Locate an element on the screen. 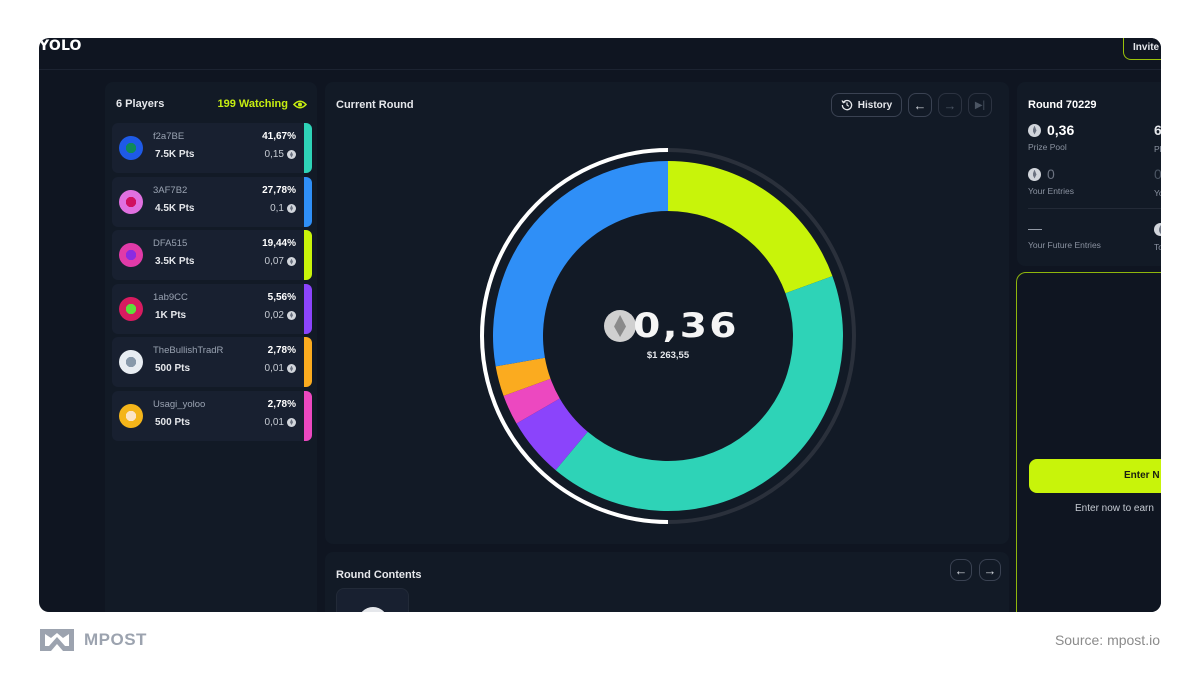  arrow-right-icon: → is located at coordinates (990, 570).